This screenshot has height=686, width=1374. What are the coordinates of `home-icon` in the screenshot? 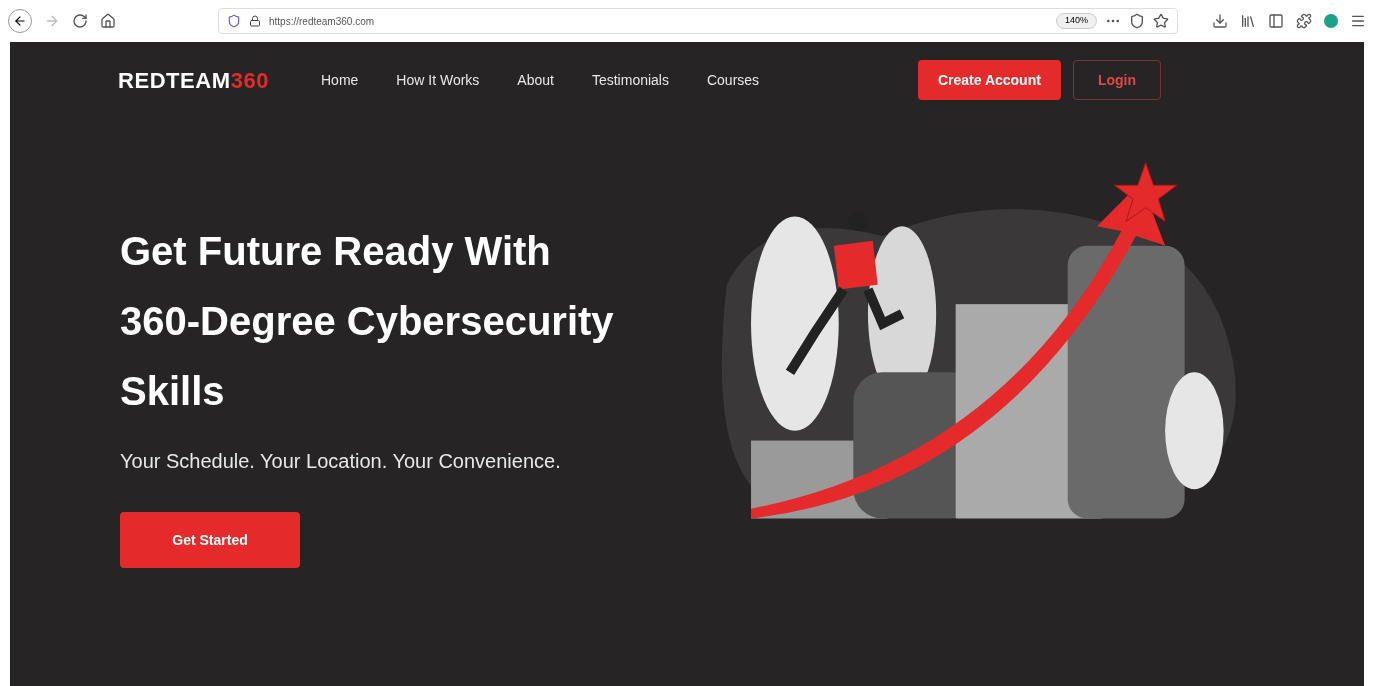 It's located at (108, 21).